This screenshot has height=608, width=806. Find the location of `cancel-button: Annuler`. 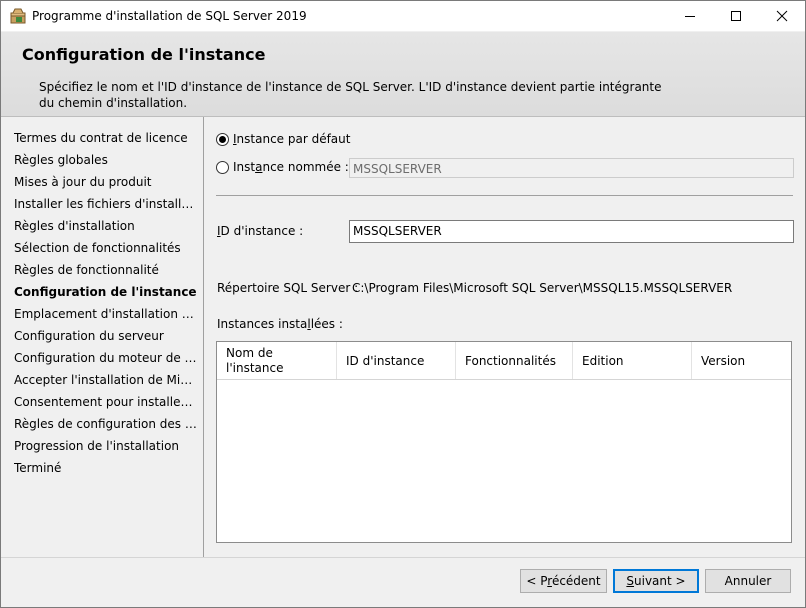

cancel-button: Annuler is located at coordinates (748, 581).